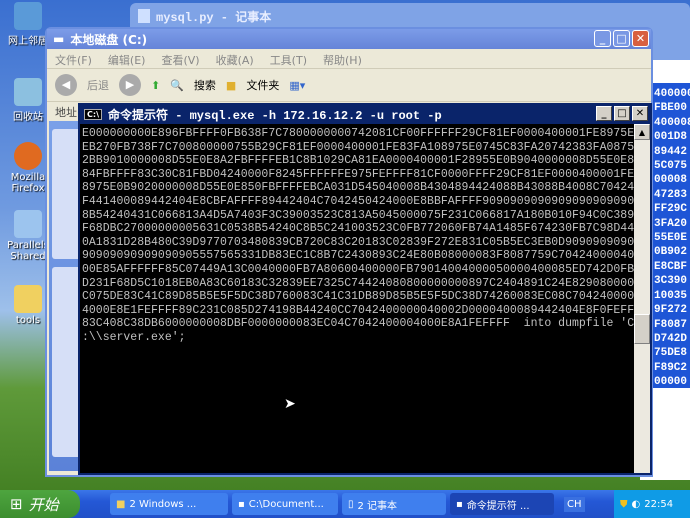 The image size is (690, 518). What do you see at coordinates (28, 156) in the screenshot?
I see `firefox-icon` at bounding box center [28, 156].